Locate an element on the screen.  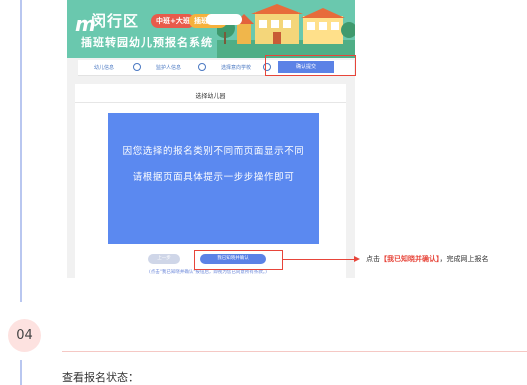
panel-title: 选择幼儿园 is located at coordinates (210, 96).